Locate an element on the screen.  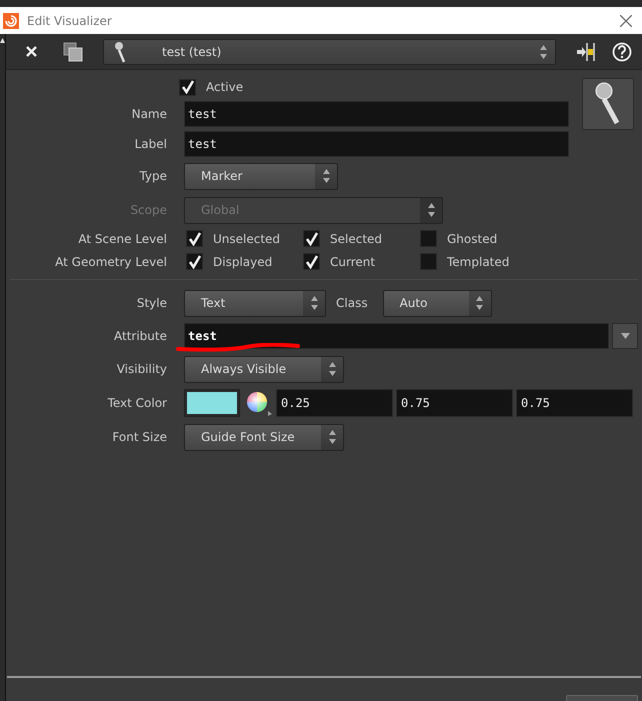
checkbox-label: Templated is located at coordinates (478, 262).